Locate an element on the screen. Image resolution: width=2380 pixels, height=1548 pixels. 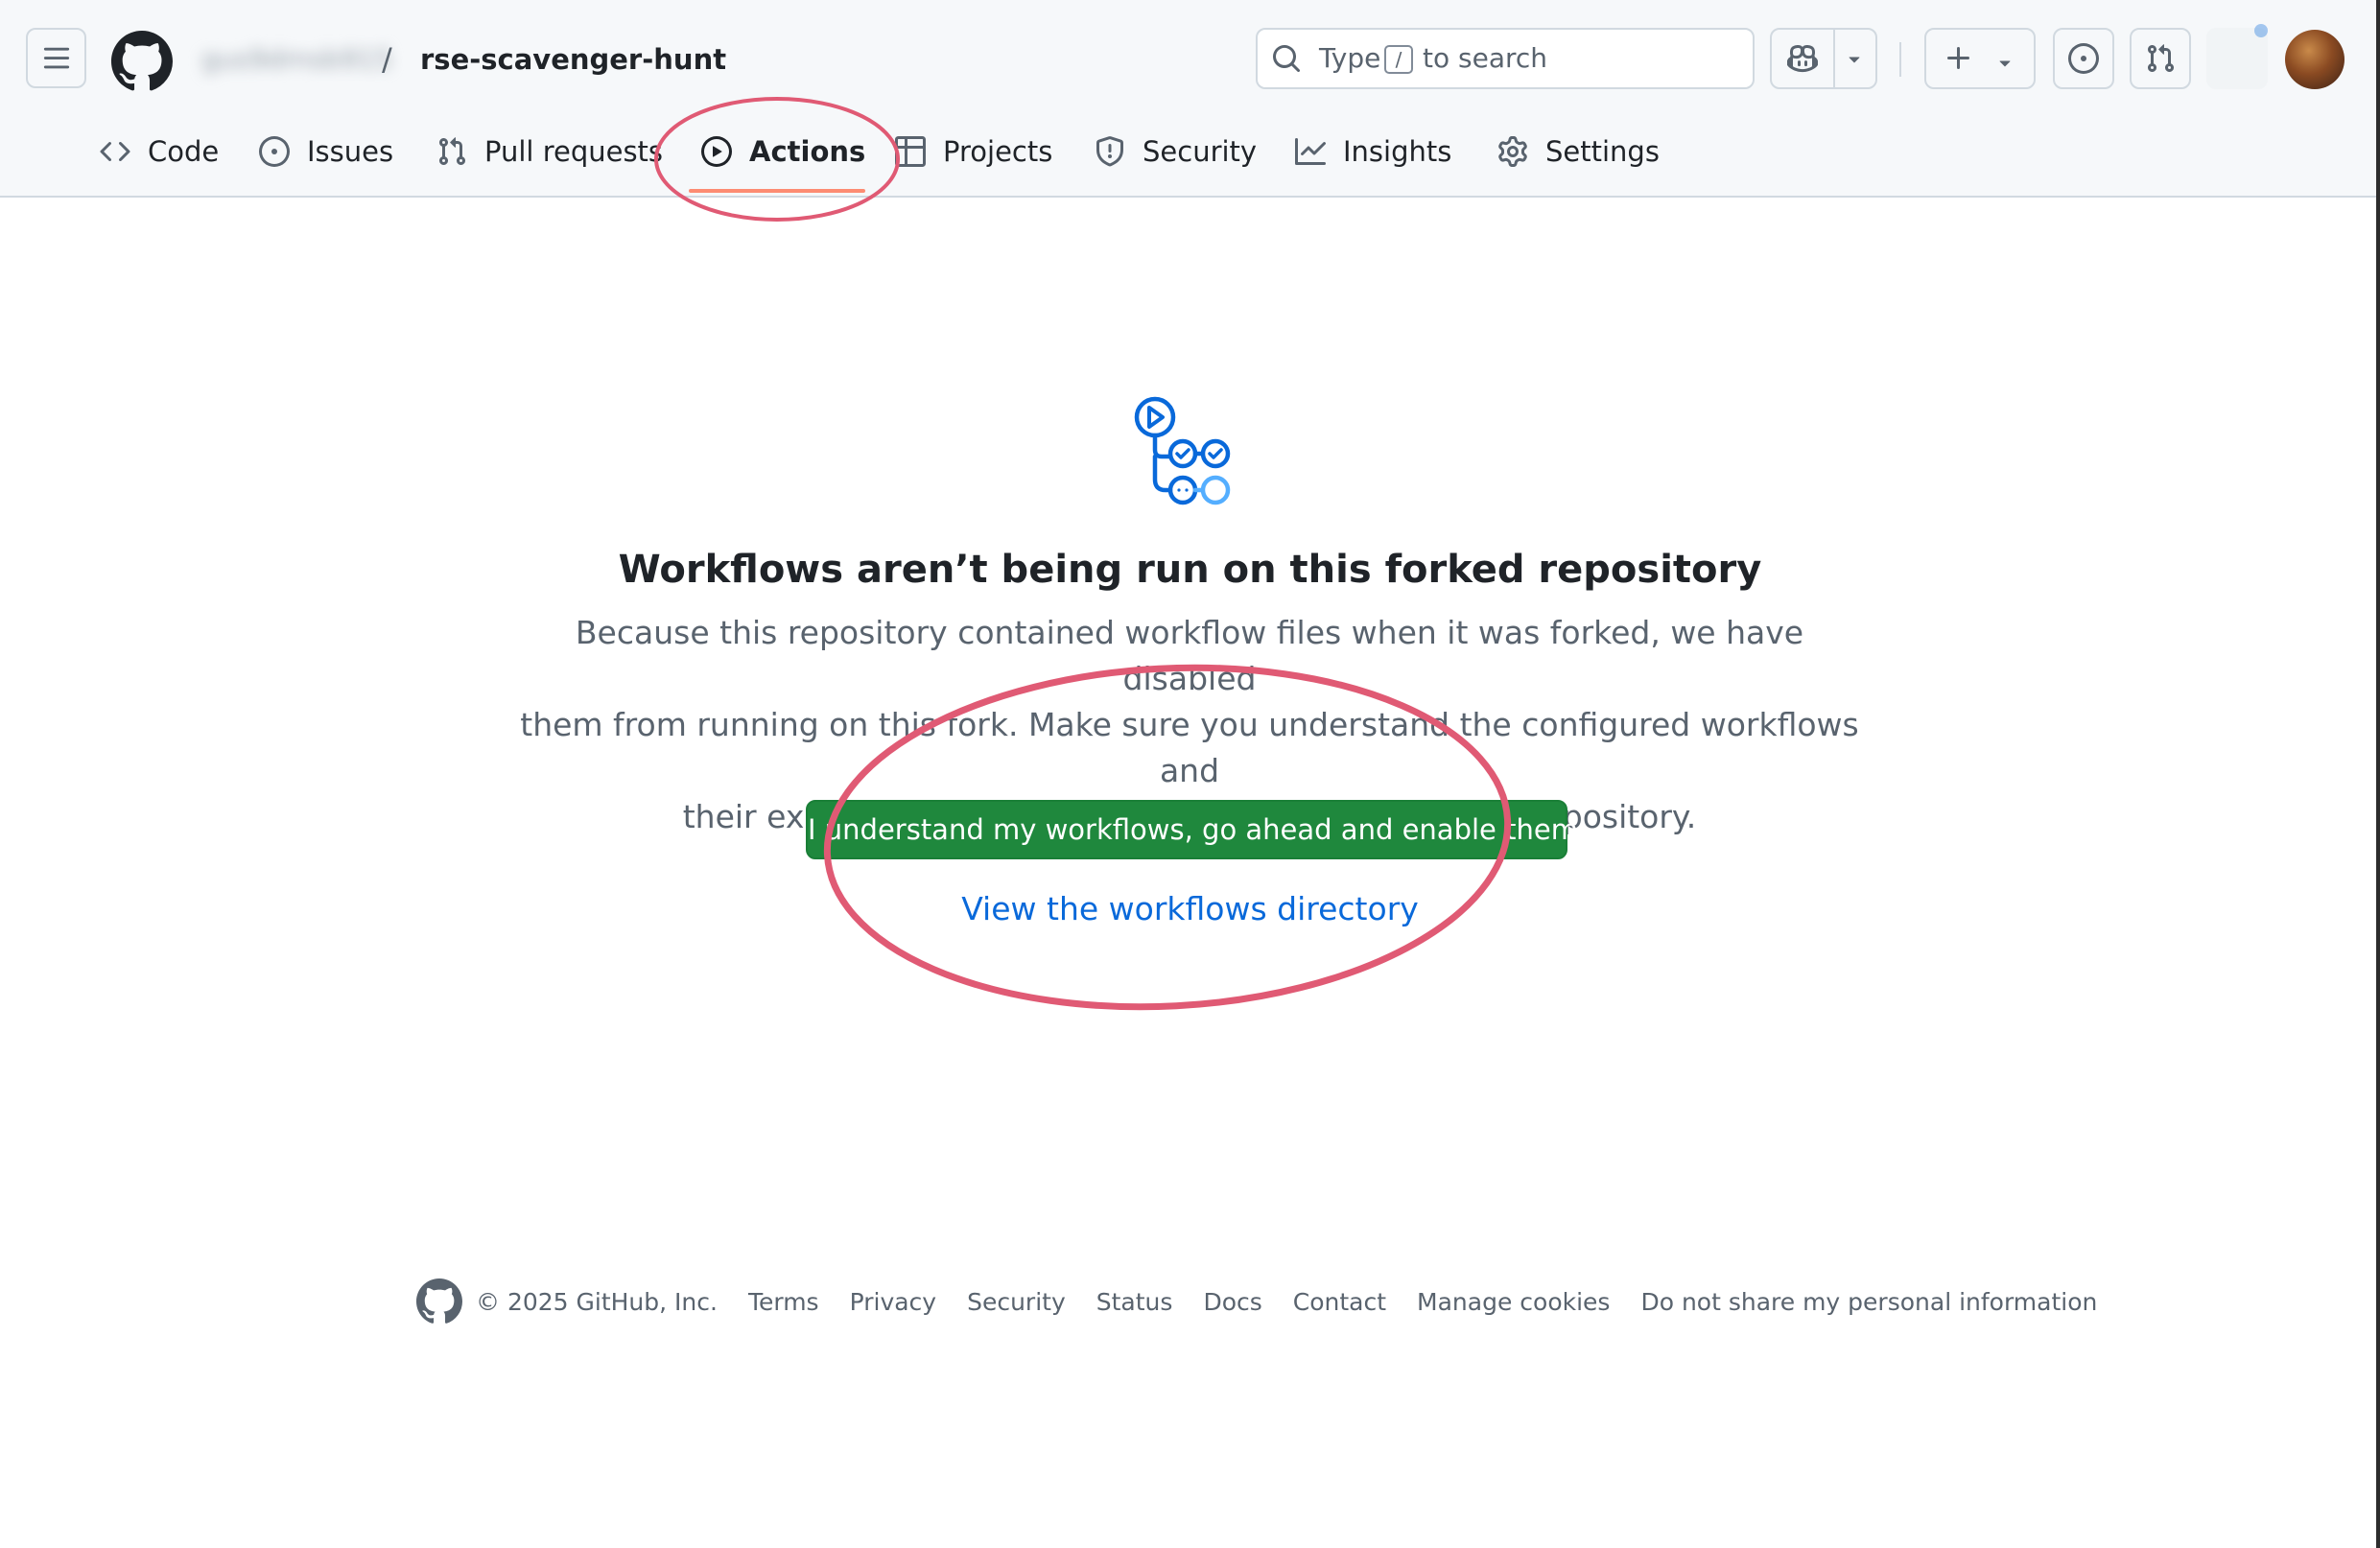
header-divider is located at coordinates (1900, 60).